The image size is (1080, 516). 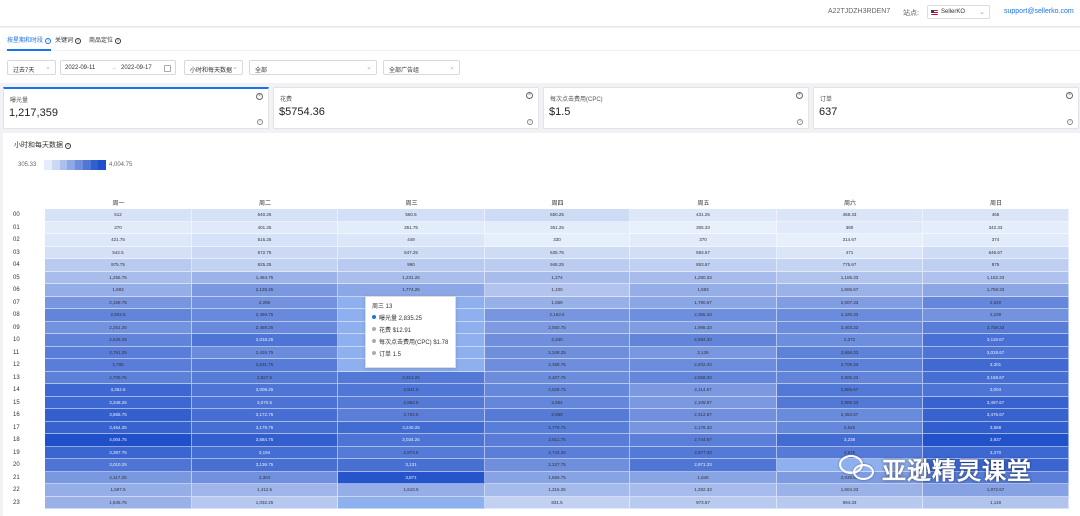 I want to click on heatmap-cell: 2,709.75, so click(x=118, y=377).